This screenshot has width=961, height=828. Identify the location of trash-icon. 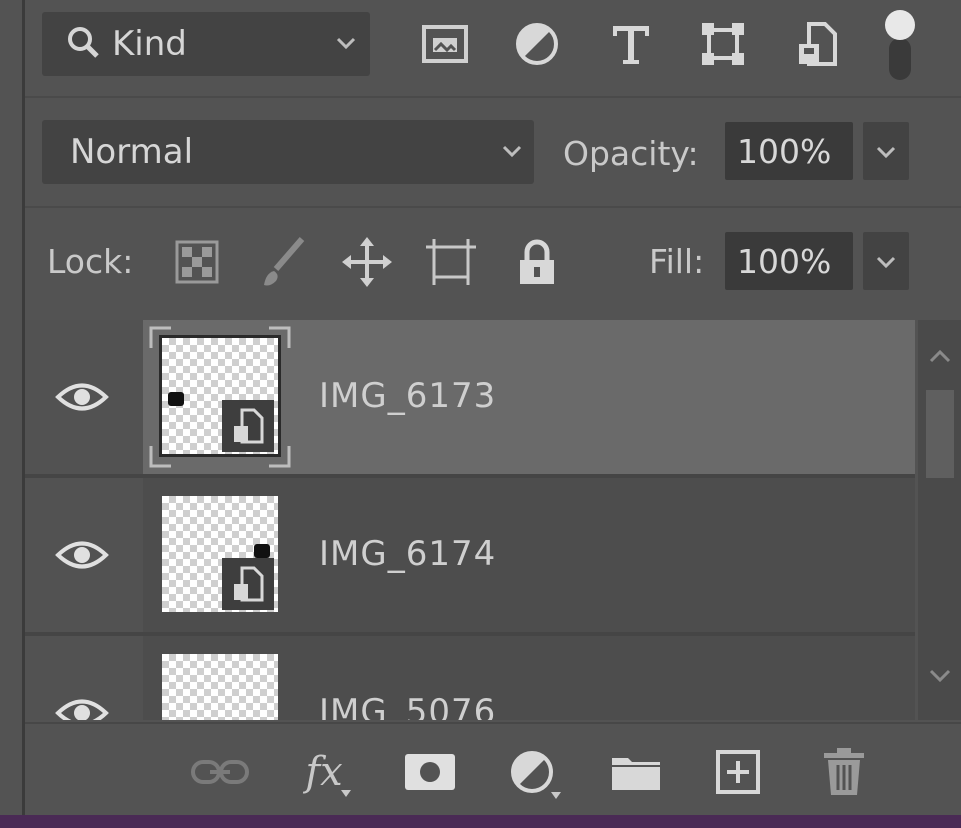
(844, 772).